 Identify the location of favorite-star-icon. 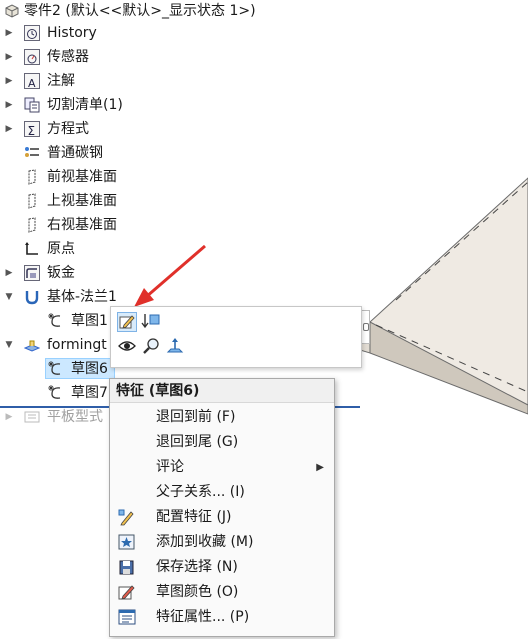
(127, 542).